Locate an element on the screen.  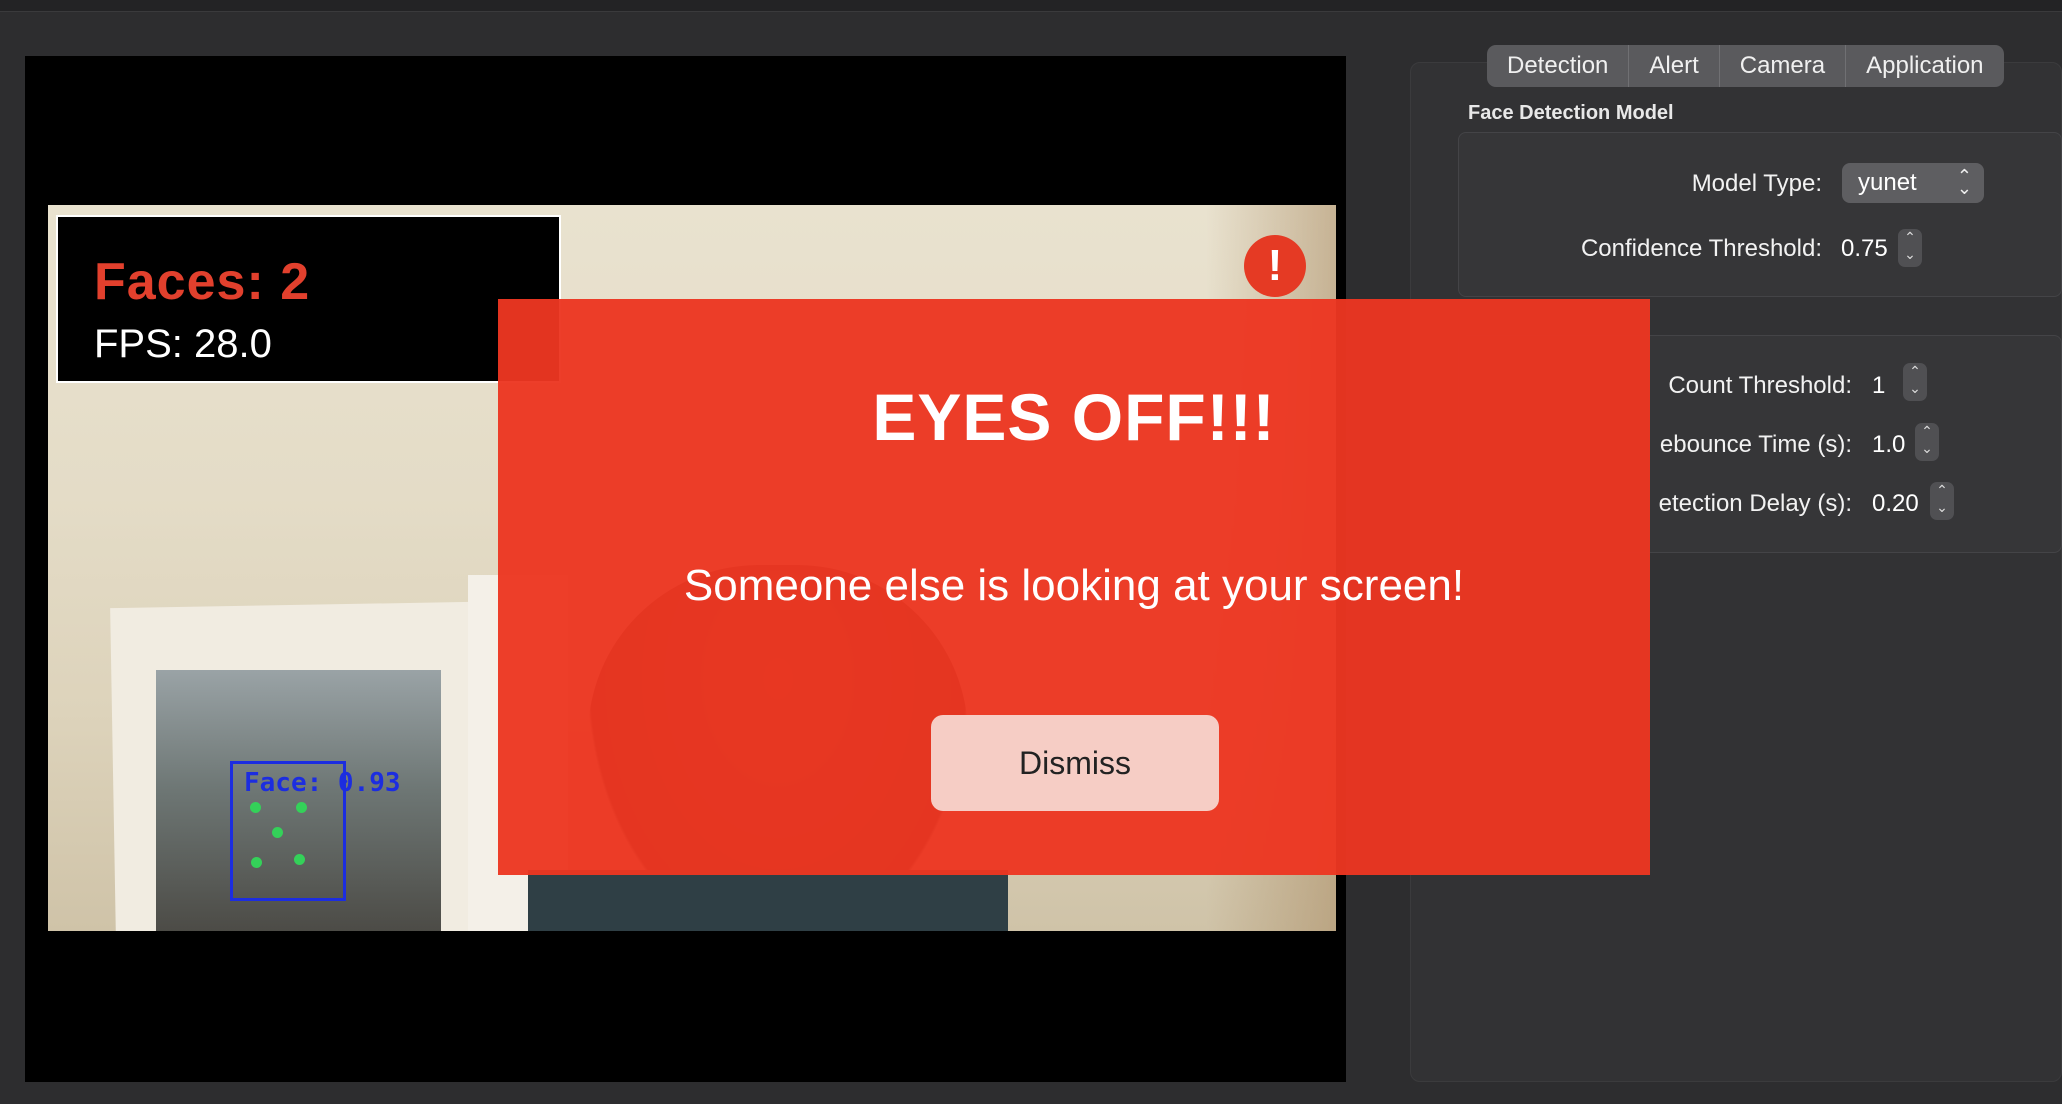
dismiss-button: Dismiss is located at coordinates (1075, 763).